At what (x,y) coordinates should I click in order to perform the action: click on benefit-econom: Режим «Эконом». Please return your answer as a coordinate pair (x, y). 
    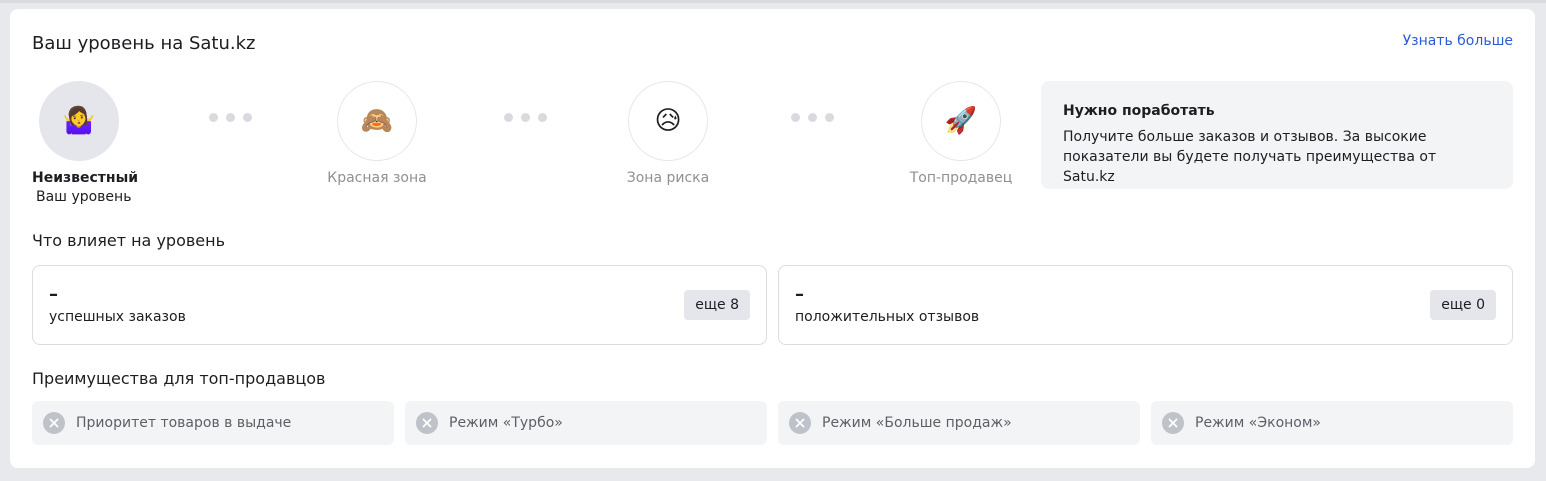
    Looking at the image, I should click on (1332, 423).